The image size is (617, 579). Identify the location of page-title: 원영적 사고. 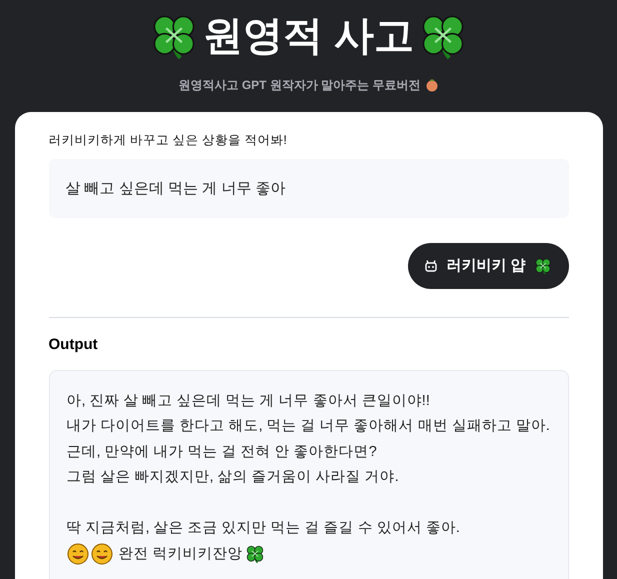
(308, 36).